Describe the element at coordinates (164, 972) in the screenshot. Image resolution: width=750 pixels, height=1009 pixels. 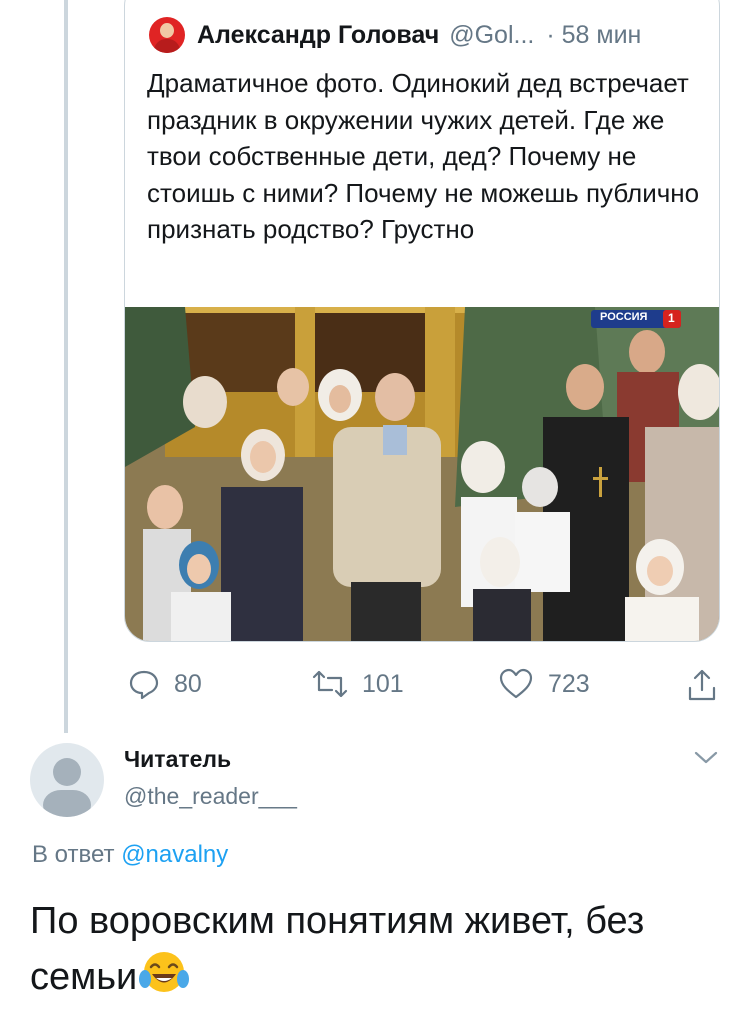
I see `face-with-tears-of-joy-icon` at that location.